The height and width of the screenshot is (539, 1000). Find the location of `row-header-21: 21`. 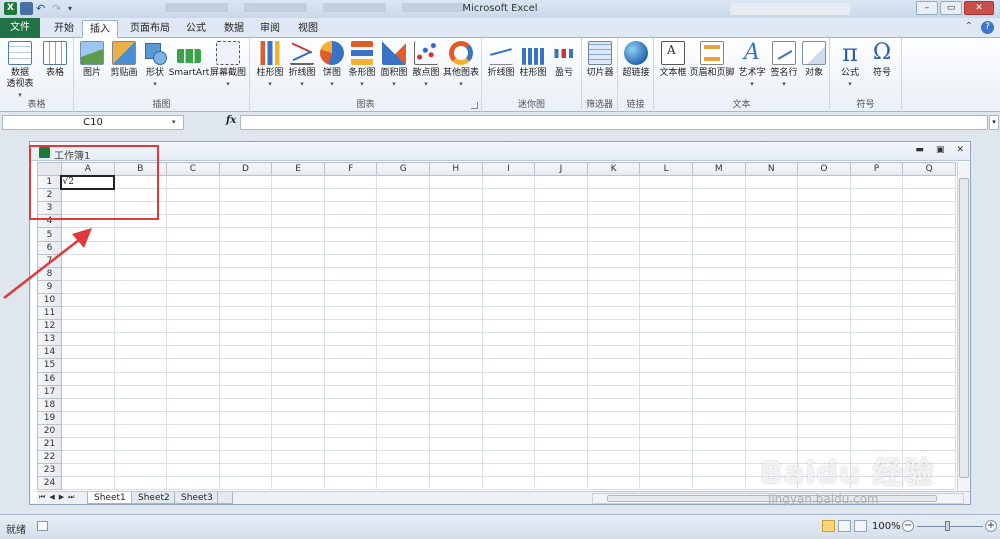

row-header-21: 21 is located at coordinates (49, 444).